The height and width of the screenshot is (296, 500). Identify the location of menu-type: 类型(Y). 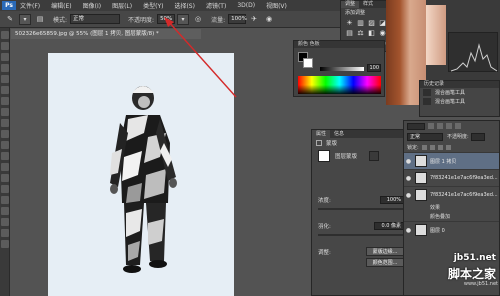
(153, 5).